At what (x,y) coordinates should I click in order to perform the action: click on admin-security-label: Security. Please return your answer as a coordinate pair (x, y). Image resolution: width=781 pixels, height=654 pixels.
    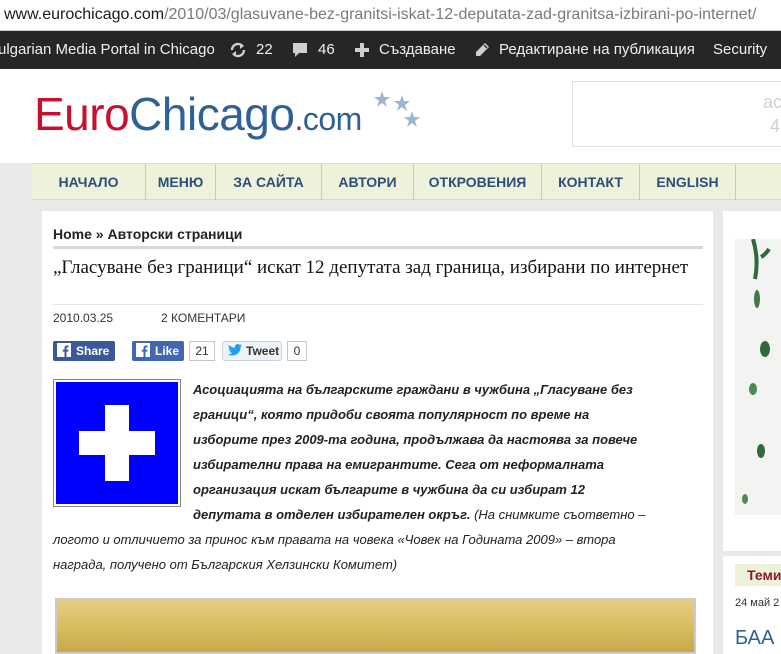
    Looking at the image, I should click on (740, 49).